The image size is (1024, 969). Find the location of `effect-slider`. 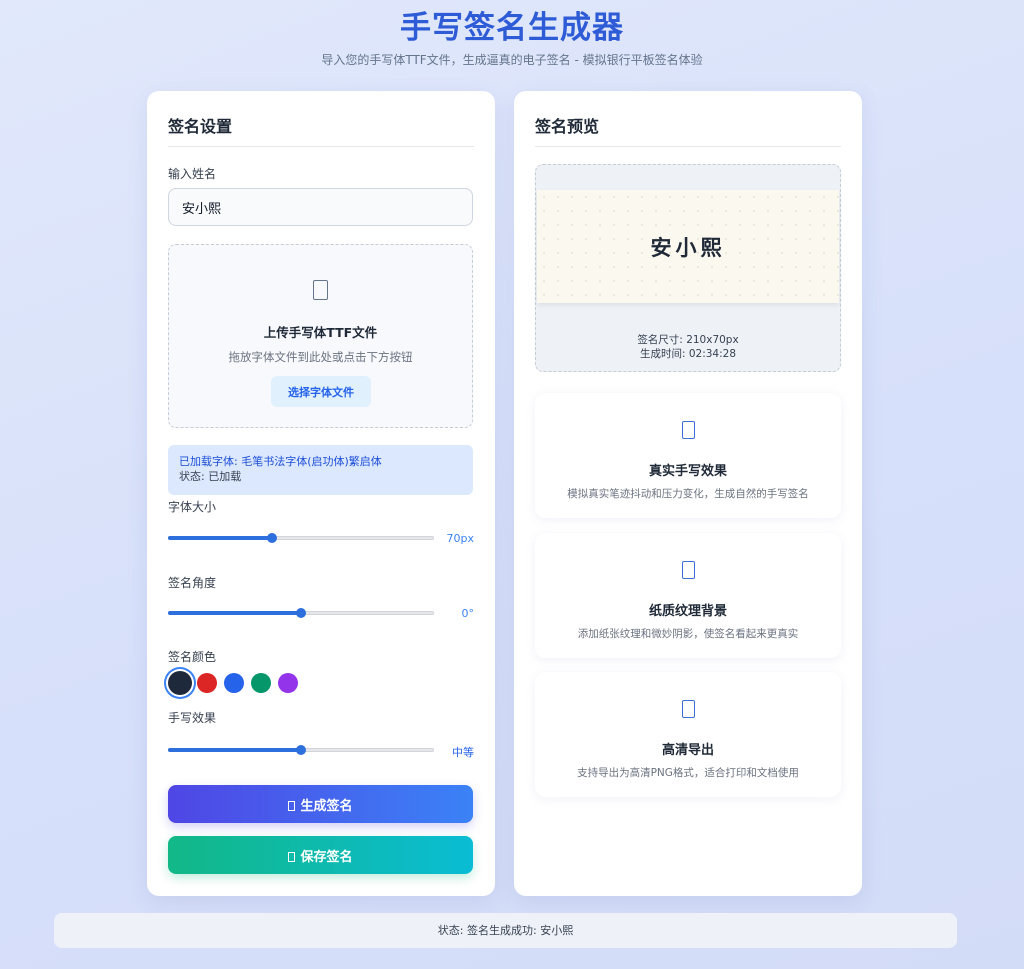

effect-slider is located at coordinates (301, 750).